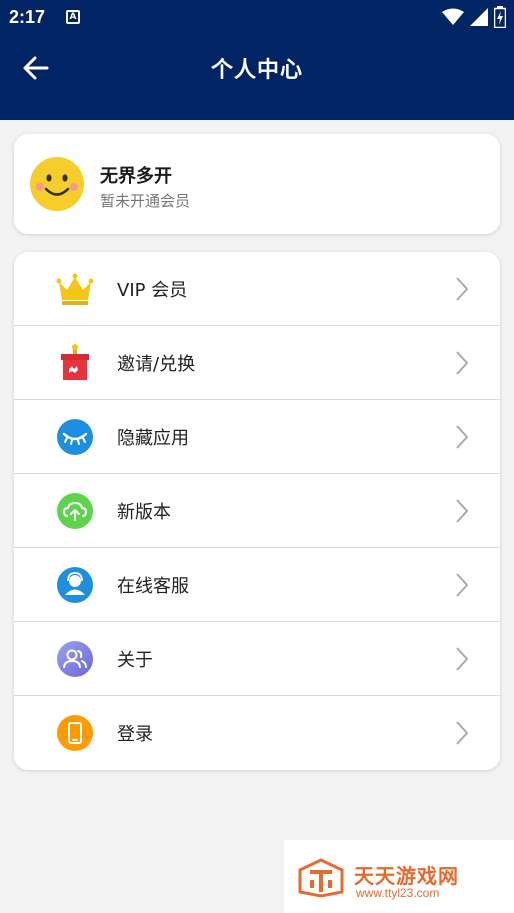 The image size is (514, 913). Describe the element at coordinates (27, 17) in the screenshot. I see `status-time: 2:17` at that location.